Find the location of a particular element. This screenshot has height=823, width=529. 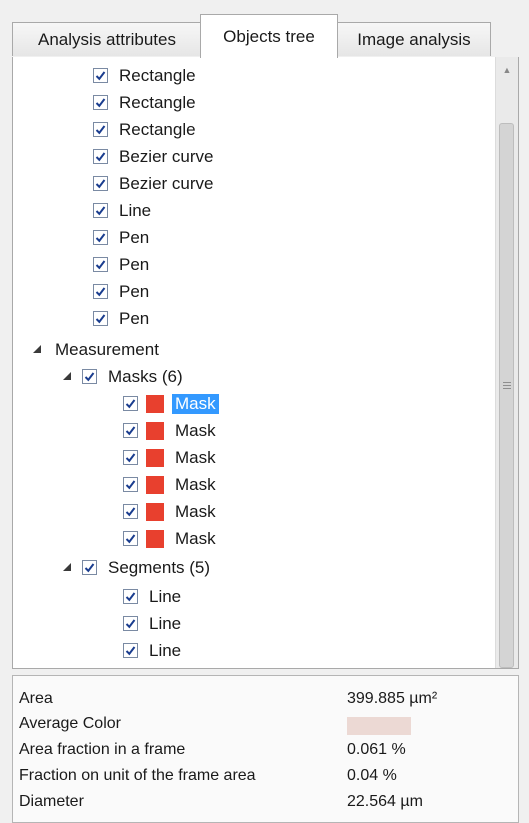

grip-icon is located at coordinates (507, 386).